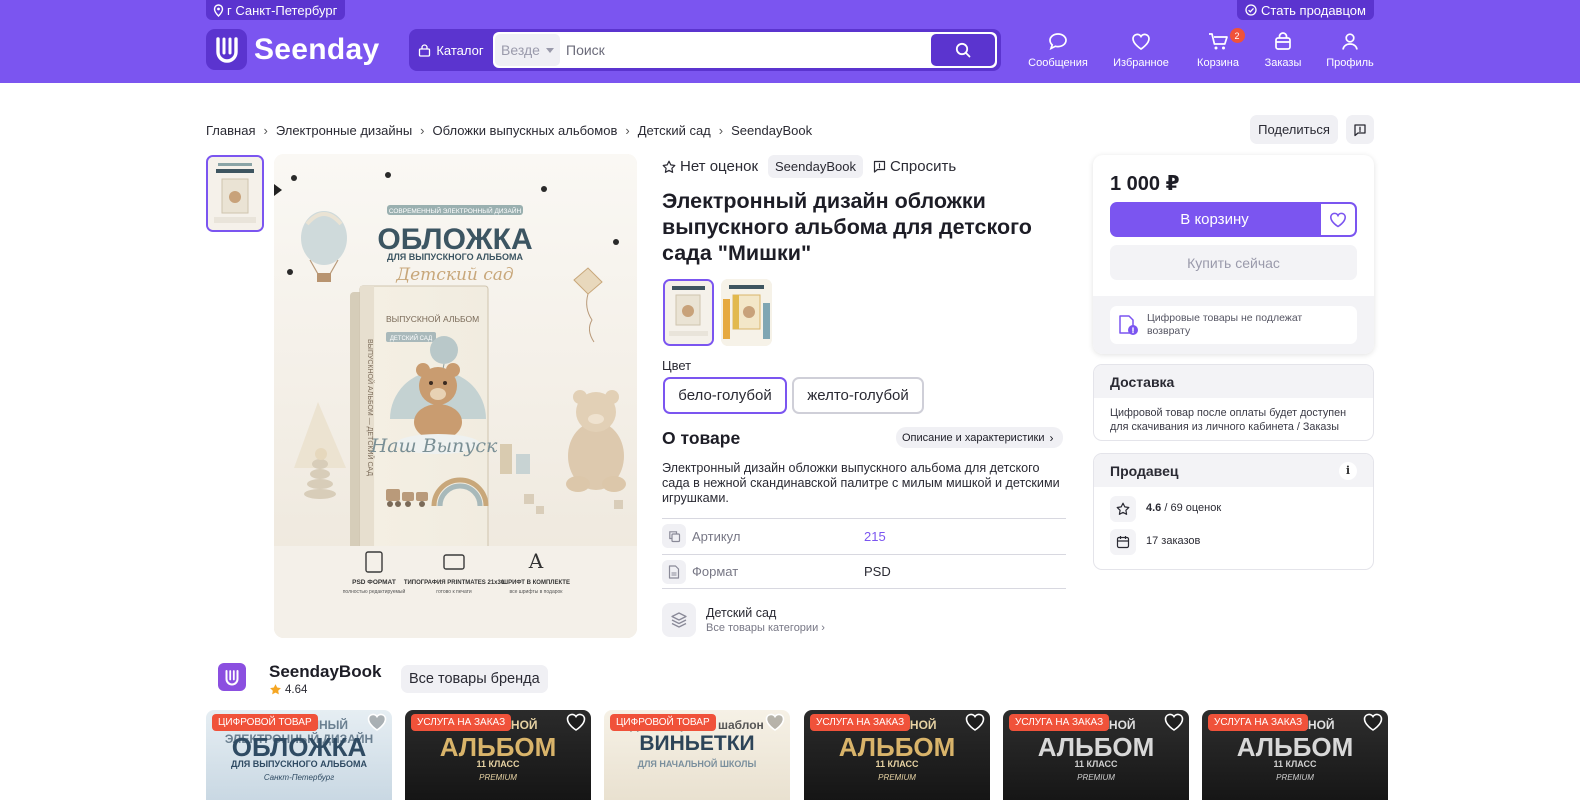 The height and width of the screenshot is (800, 1580). Describe the element at coordinates (674, 536) in the screenshot. I see `copy-icon` at that location.